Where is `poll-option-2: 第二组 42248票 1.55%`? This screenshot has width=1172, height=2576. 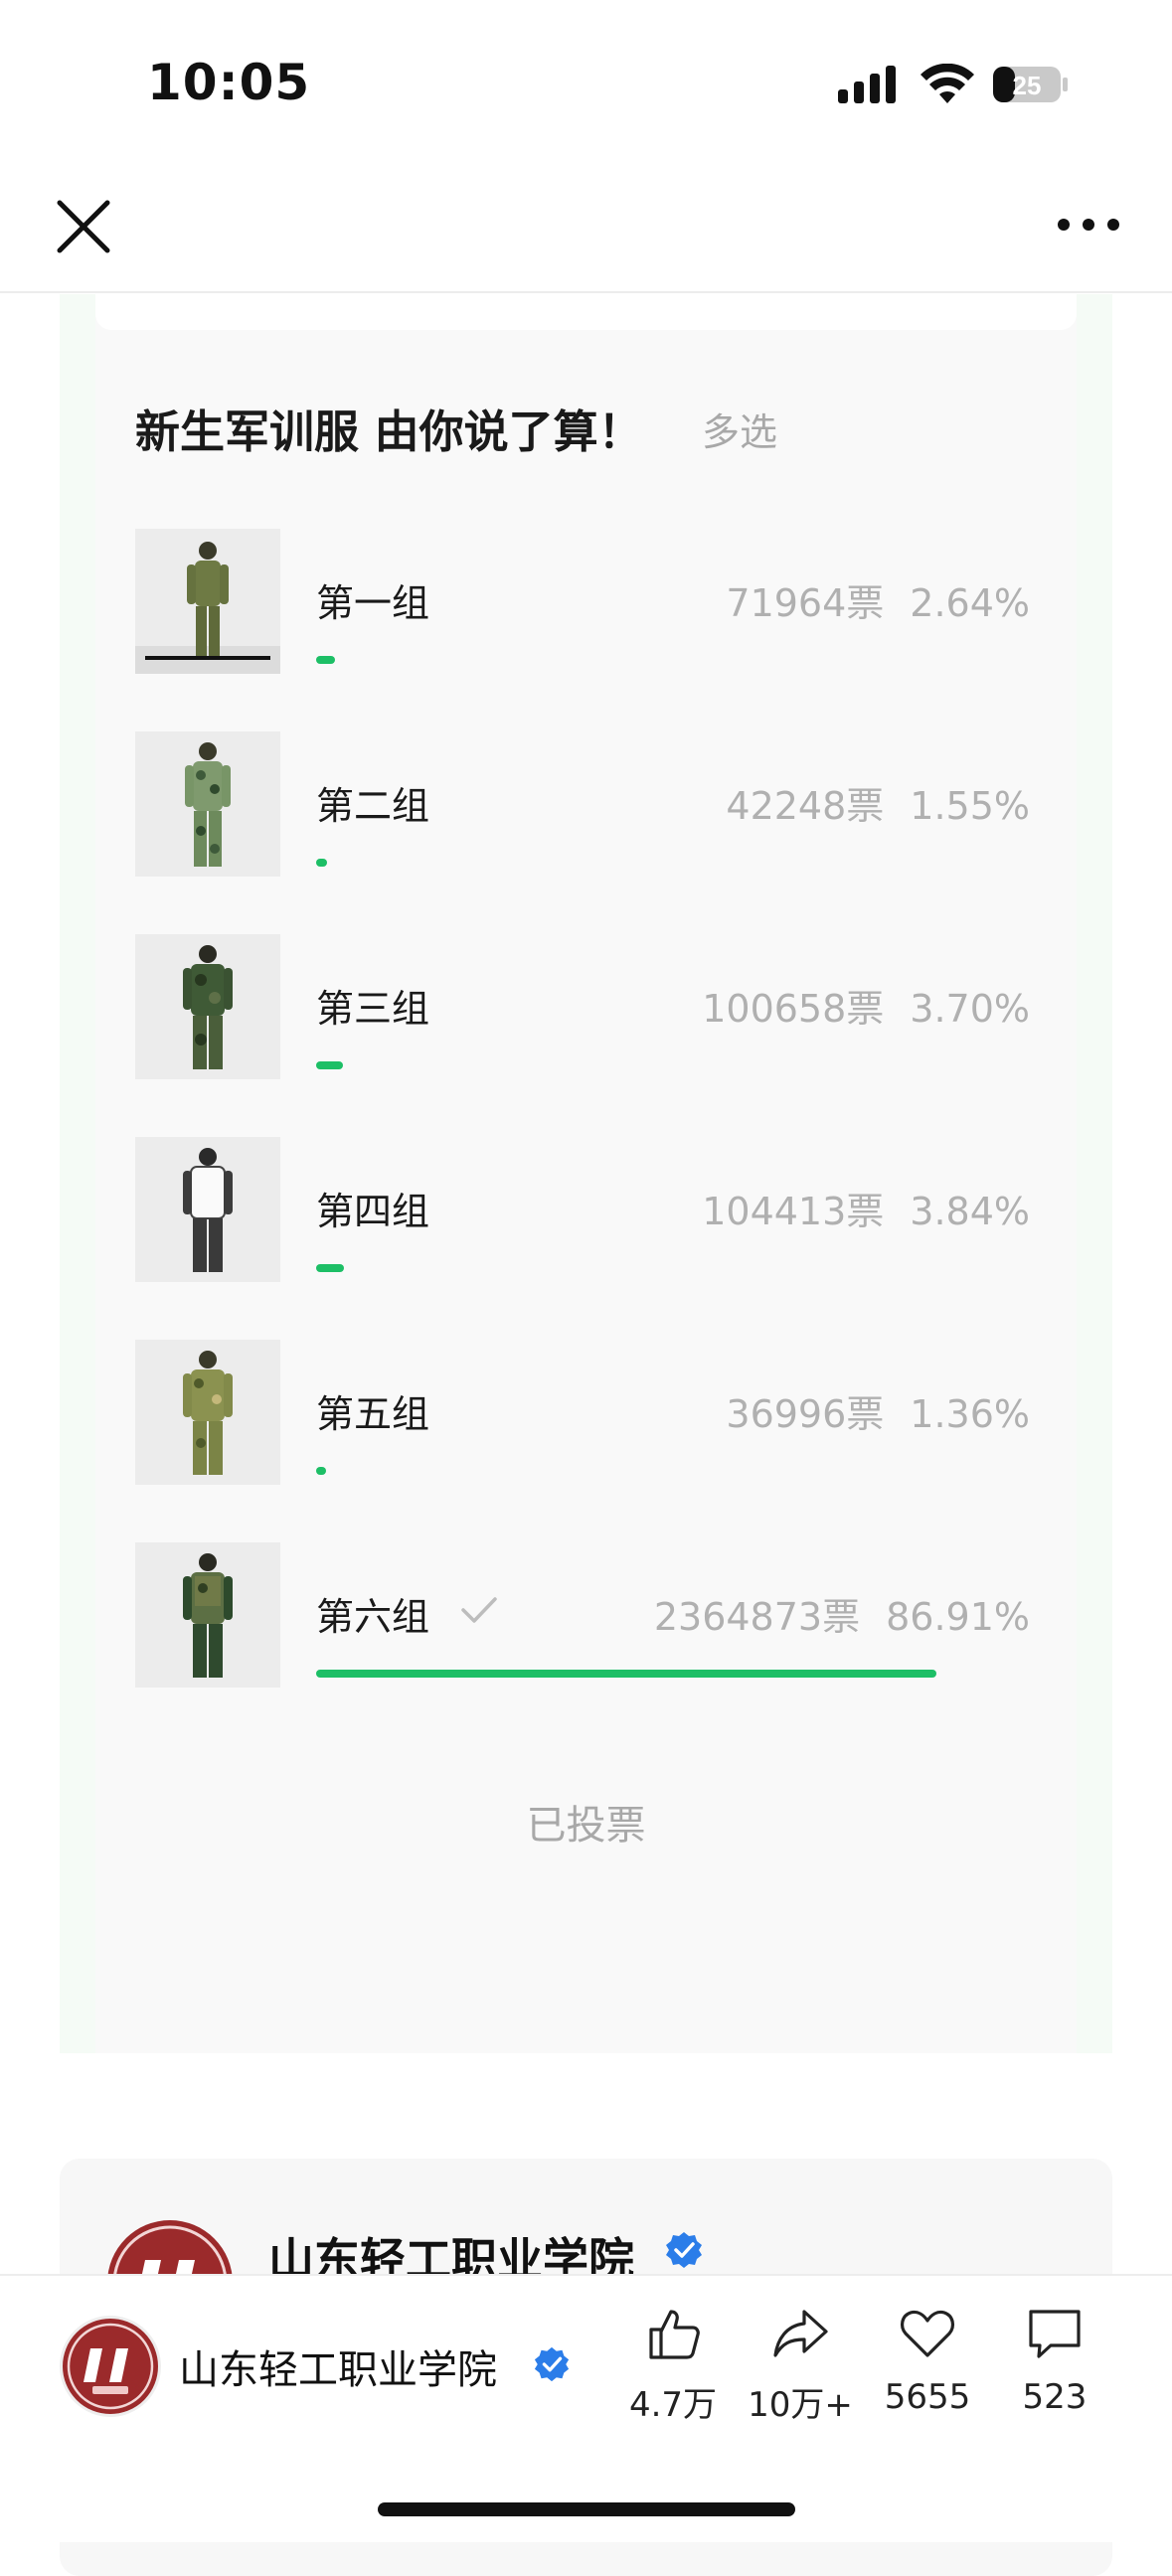 poll-option-2: 第二组 42248票 1.55% is located at coordinates (582, 804).